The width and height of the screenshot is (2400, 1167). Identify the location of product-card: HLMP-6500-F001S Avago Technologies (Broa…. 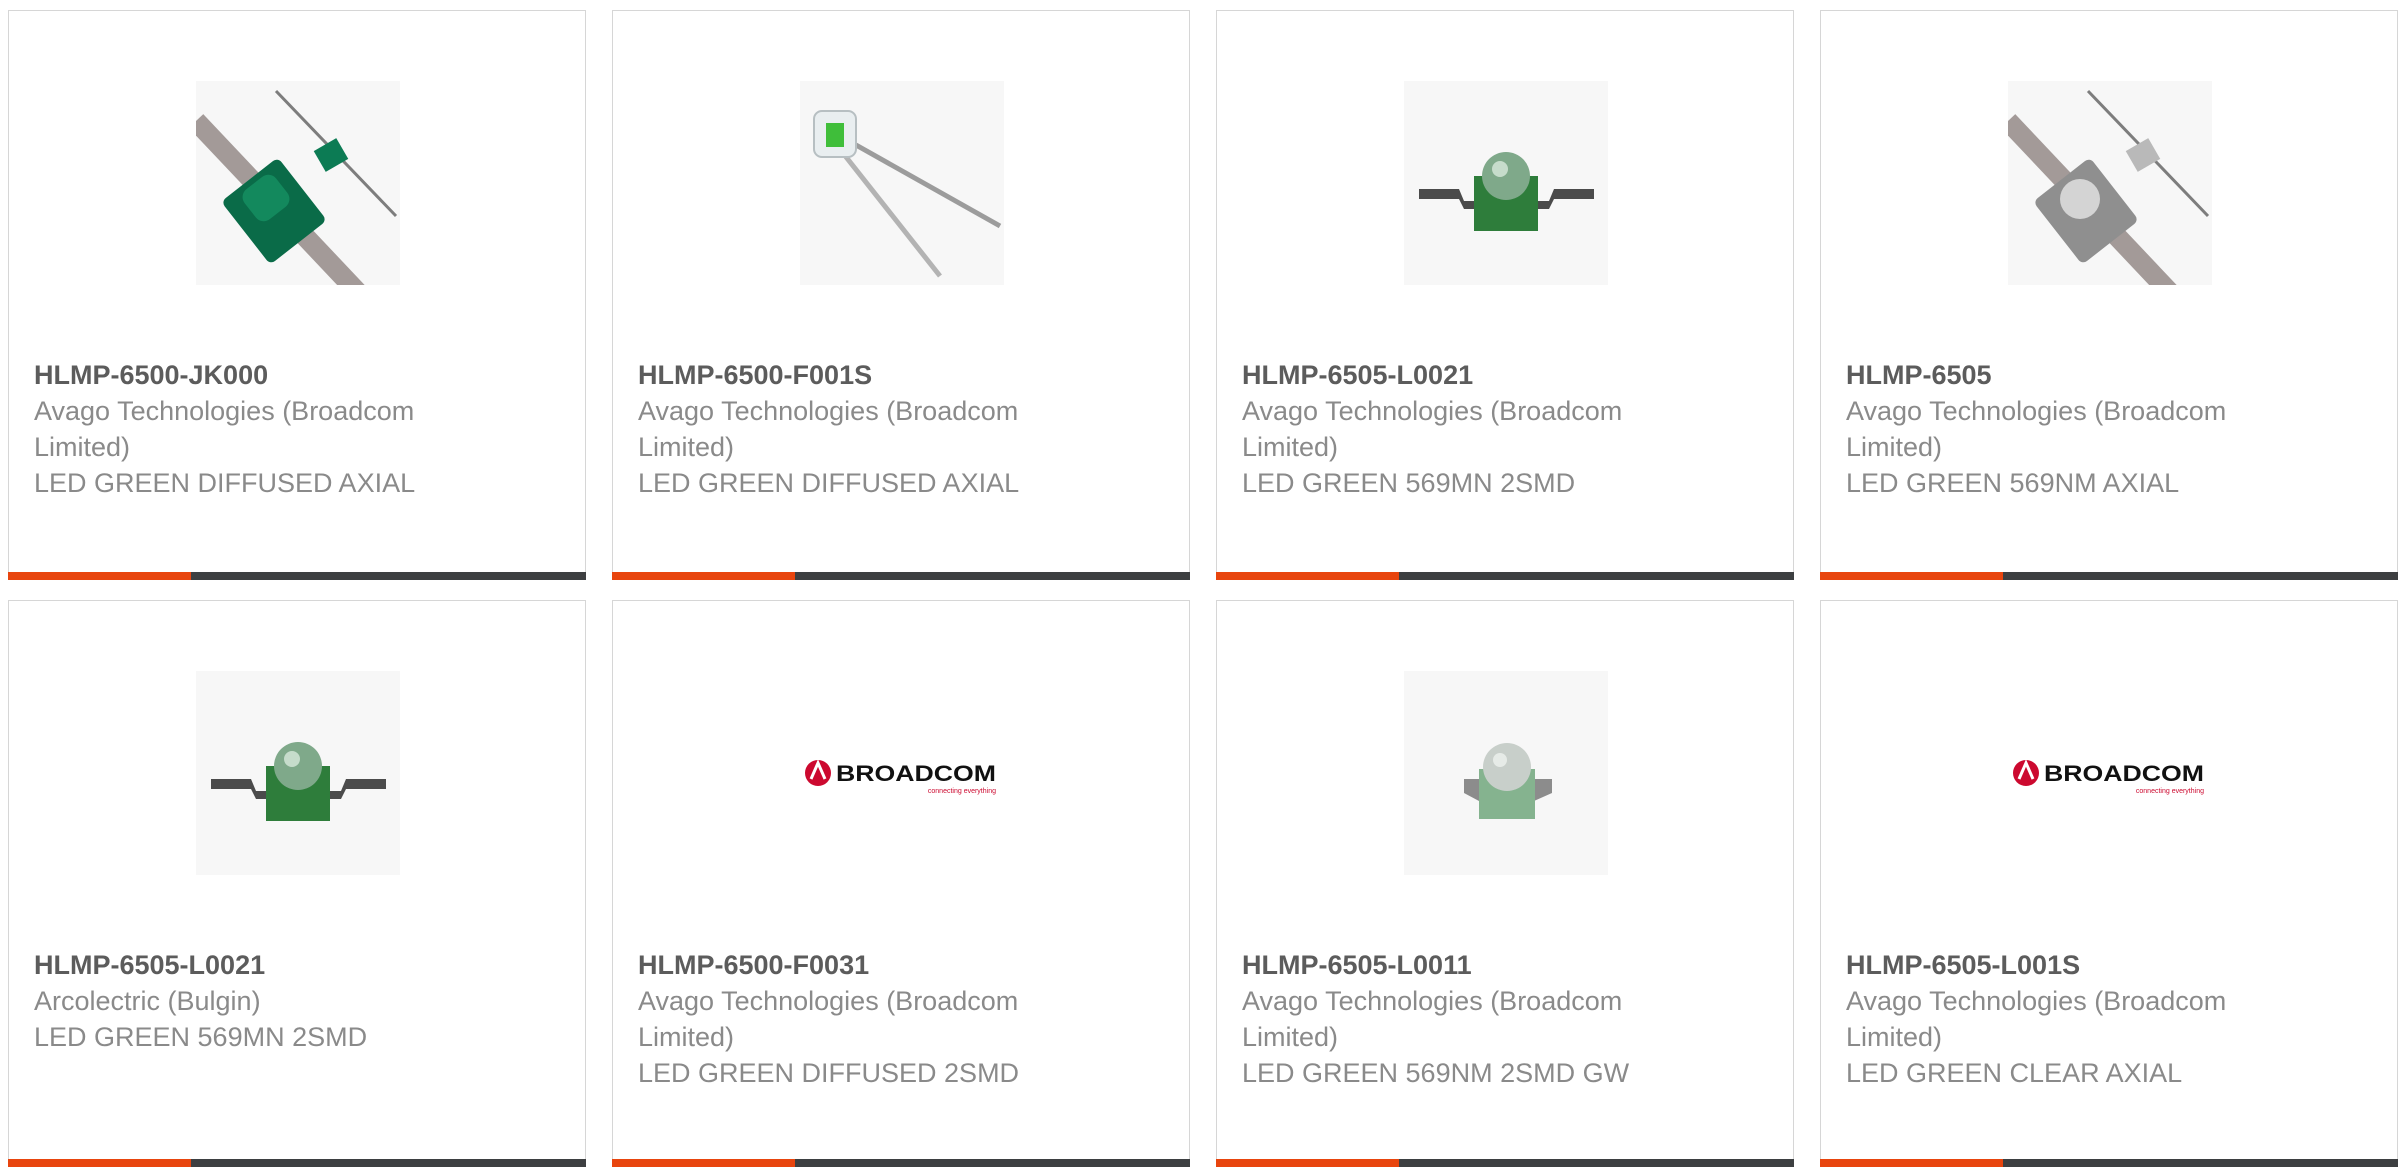
(901, 295).